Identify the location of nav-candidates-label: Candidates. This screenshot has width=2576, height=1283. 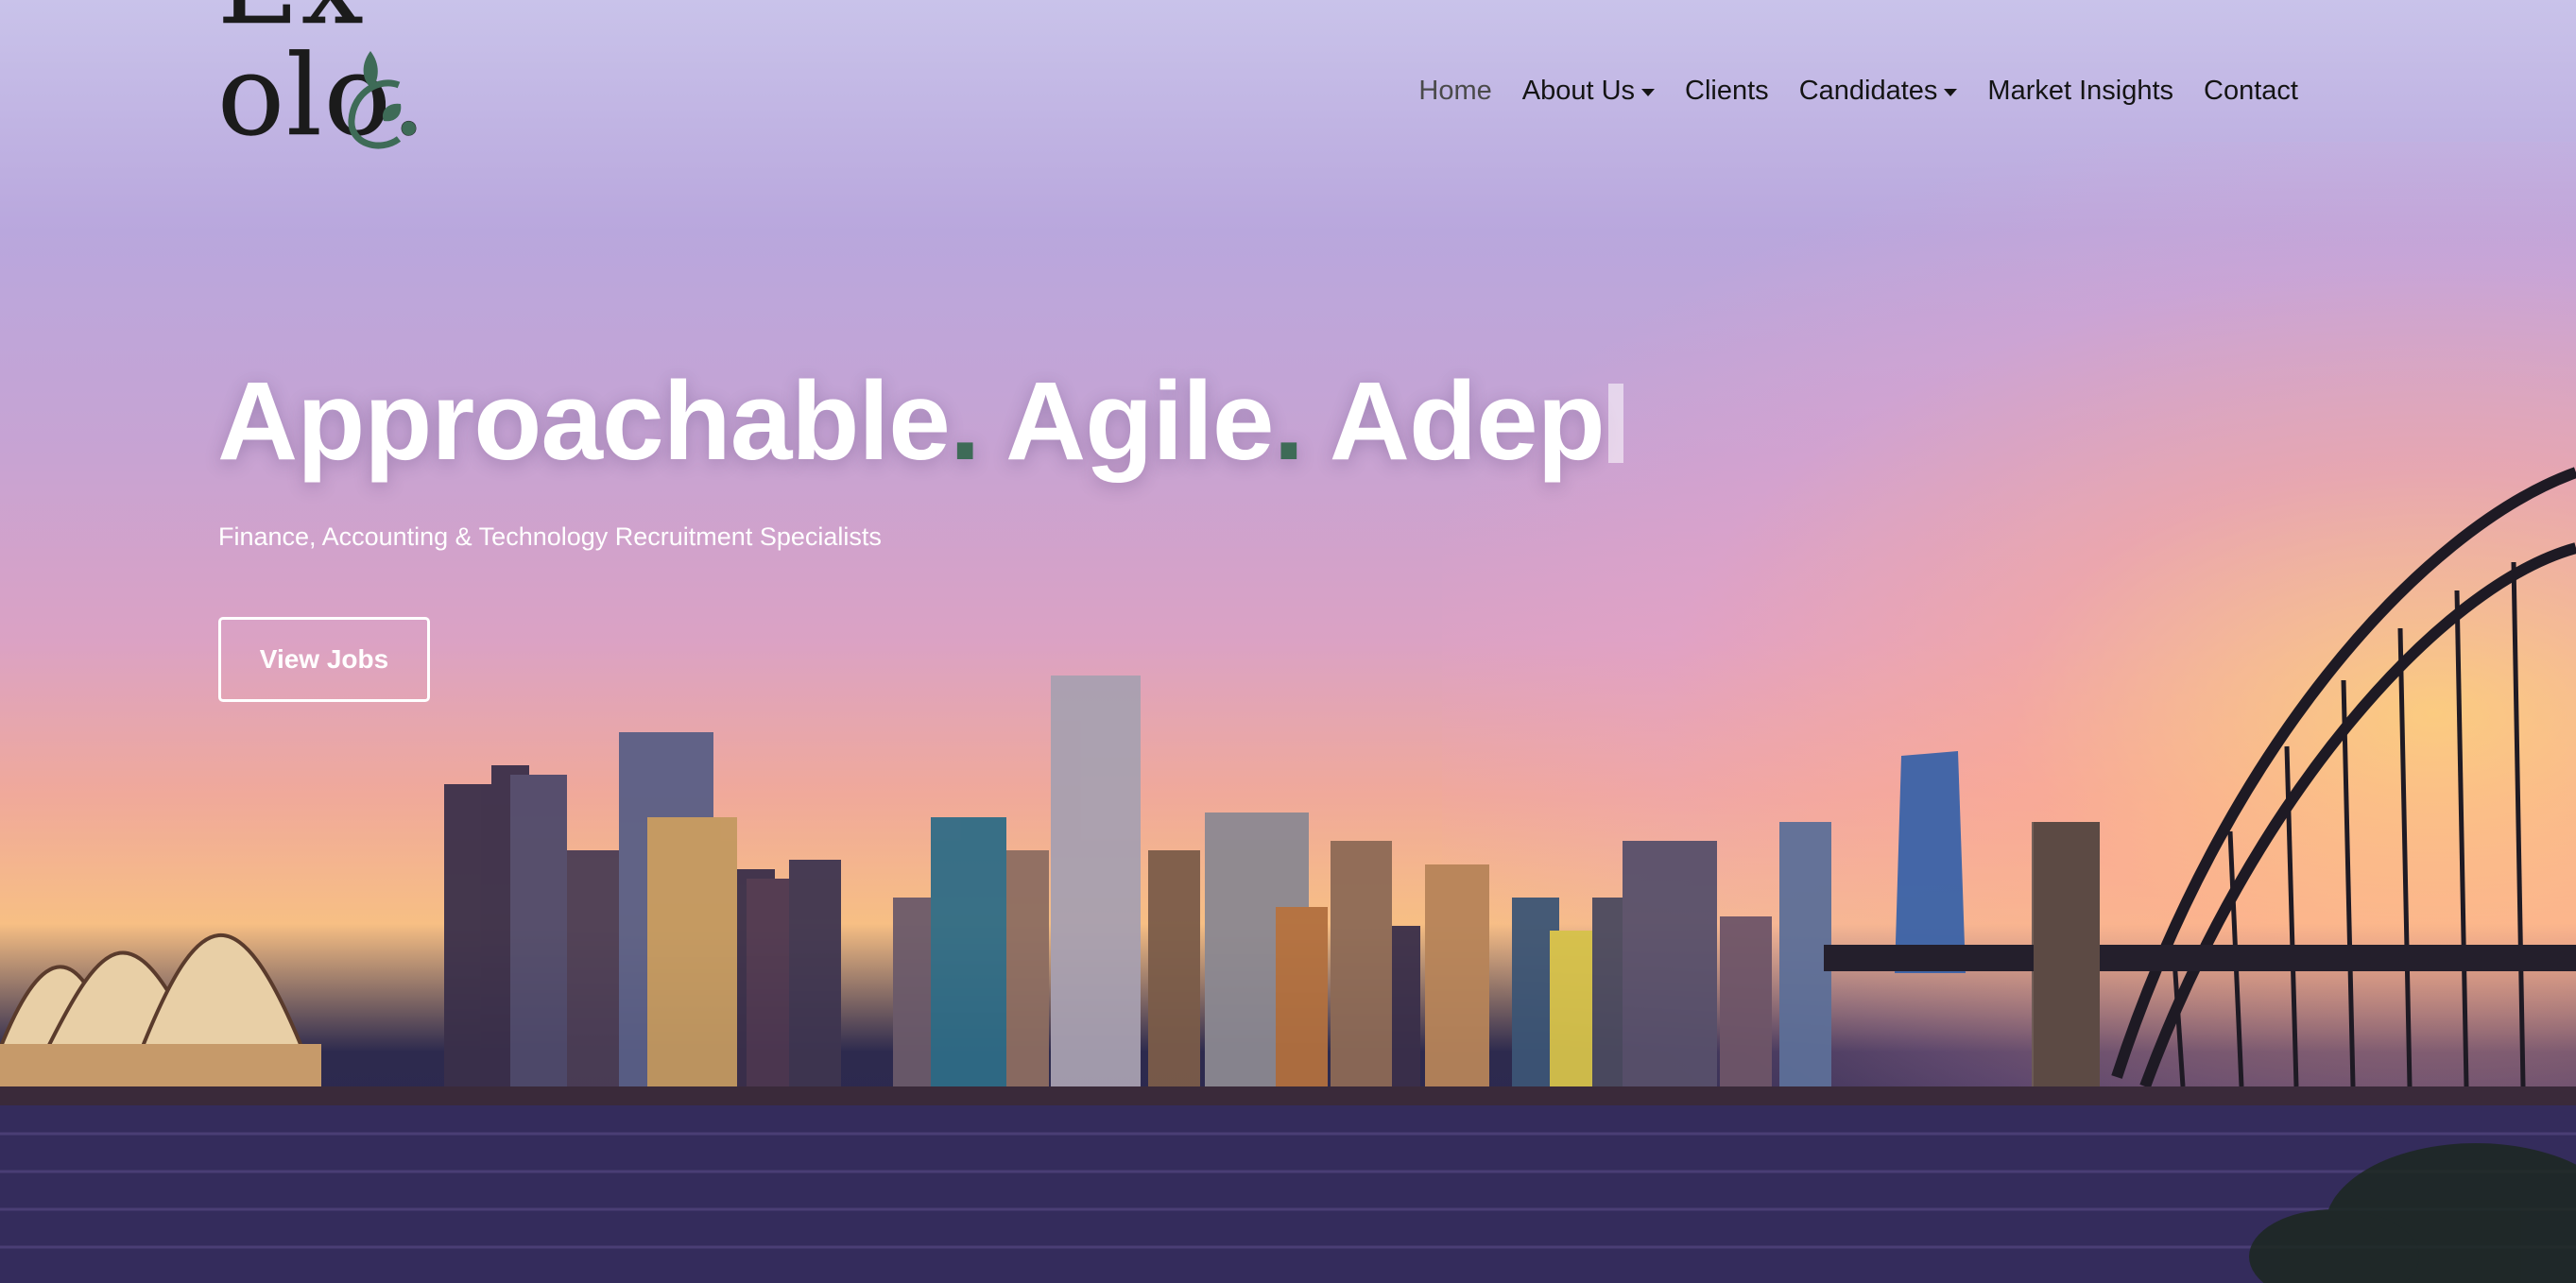
(1868, 91).